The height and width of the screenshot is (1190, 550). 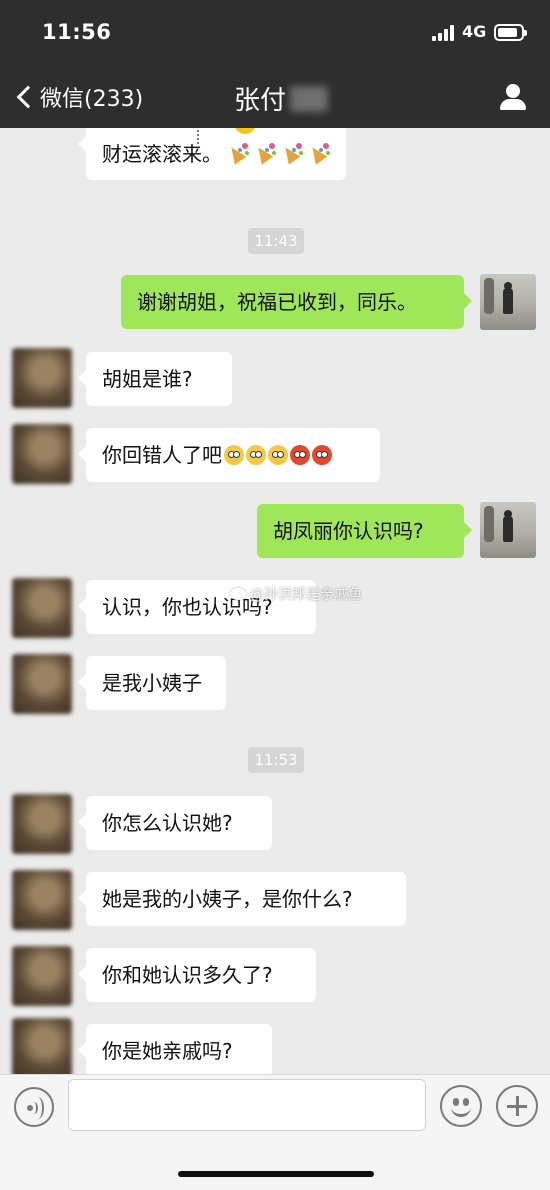 What do you see at coordinates (245, 131) in the screenshot?
I see `heart-emoji` at bounding box center [245, 131].